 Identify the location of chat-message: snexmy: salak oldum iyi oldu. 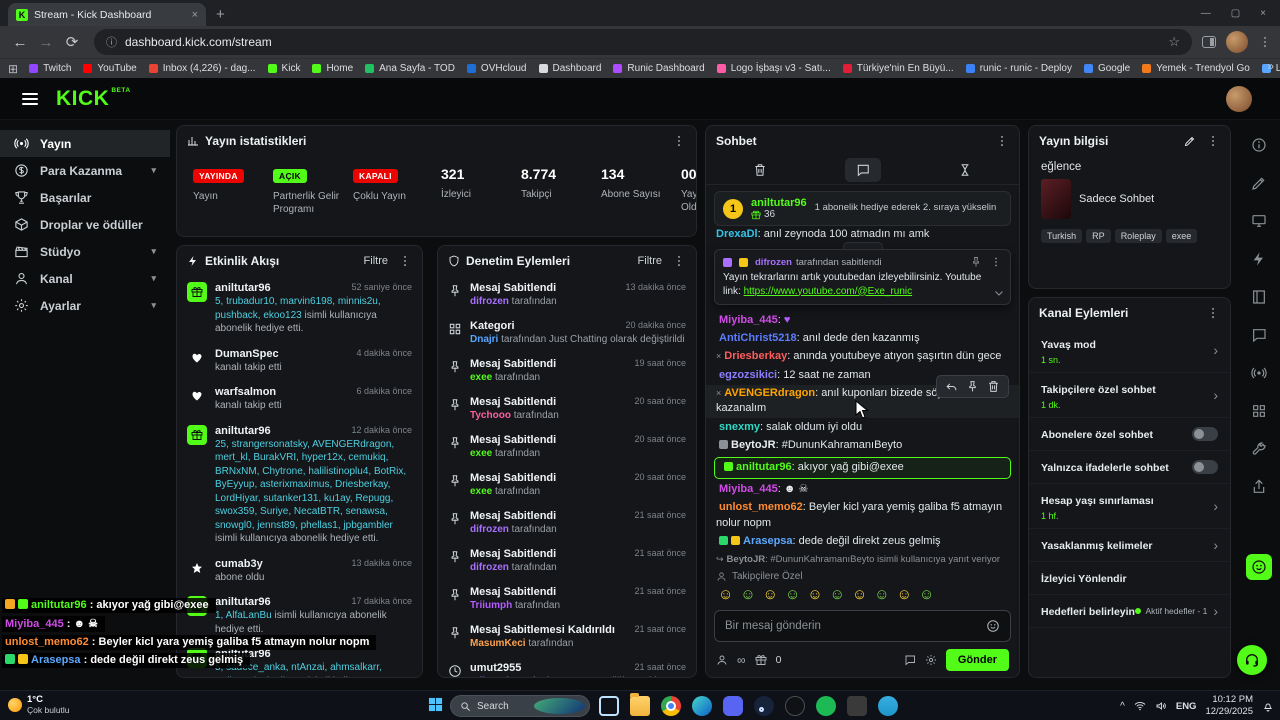
(862, 427).